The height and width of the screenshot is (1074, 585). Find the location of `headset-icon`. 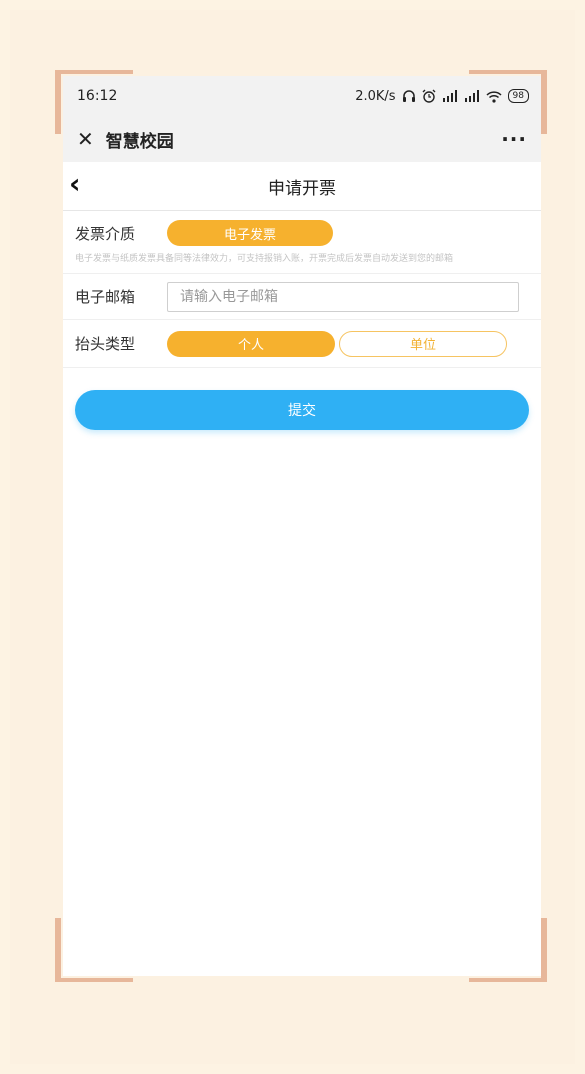

headset-icon is located at coordinates (408, 96).